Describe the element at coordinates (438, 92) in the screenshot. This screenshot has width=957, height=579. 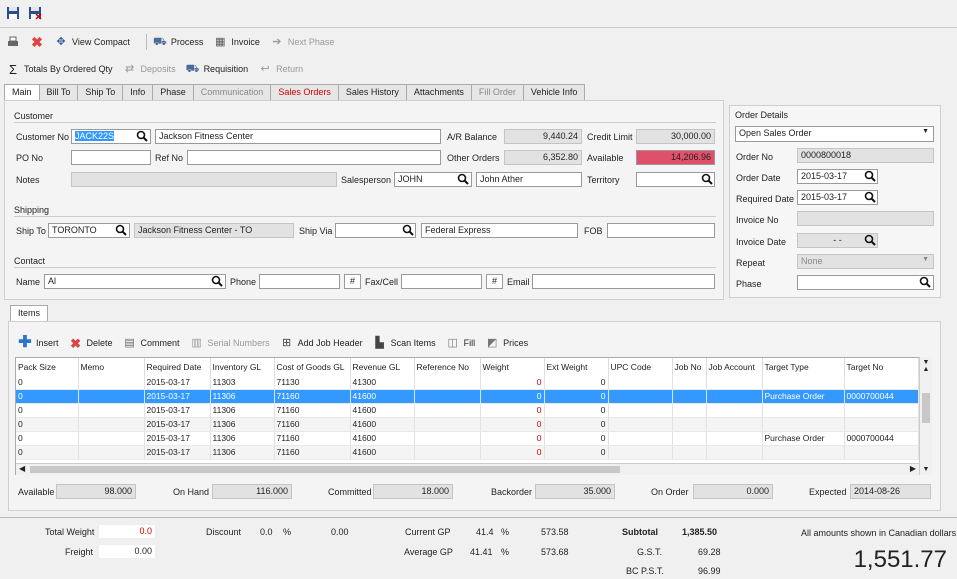
I see `tab-attachments: Attachments` at that location.